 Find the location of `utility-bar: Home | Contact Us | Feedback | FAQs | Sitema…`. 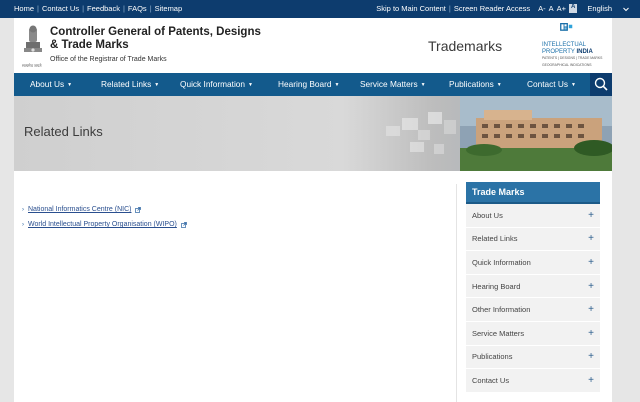

utility-bar: Home | Contact Us | Feedback | FAQs | Sitema… is located at coordinates (320, 9).